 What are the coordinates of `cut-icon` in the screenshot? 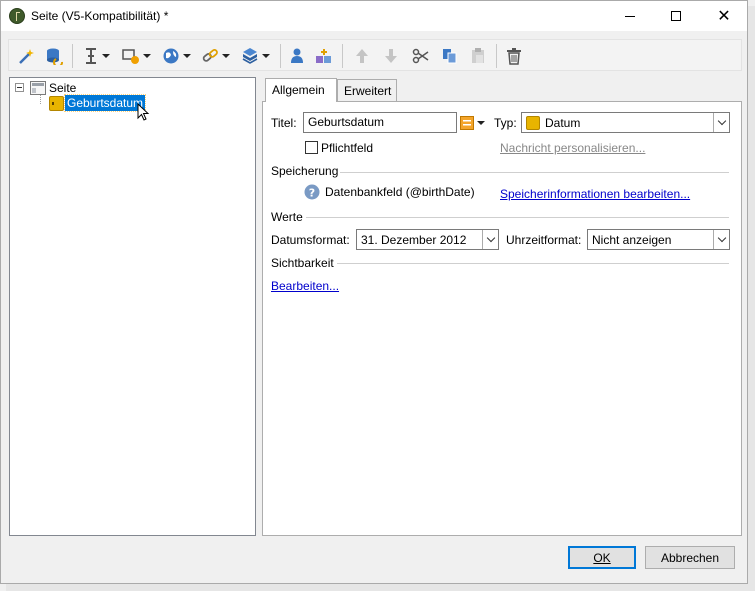 It's located at (420, 56).